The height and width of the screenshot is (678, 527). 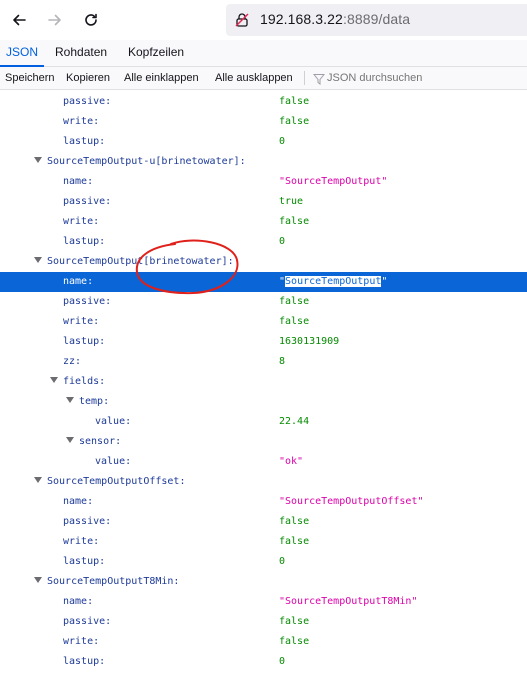 What do you see at coordinates (351, 501) in the screenshot?
I see `json-value: "SourceTempOutputOffset"` at bounding box center [351, 501].